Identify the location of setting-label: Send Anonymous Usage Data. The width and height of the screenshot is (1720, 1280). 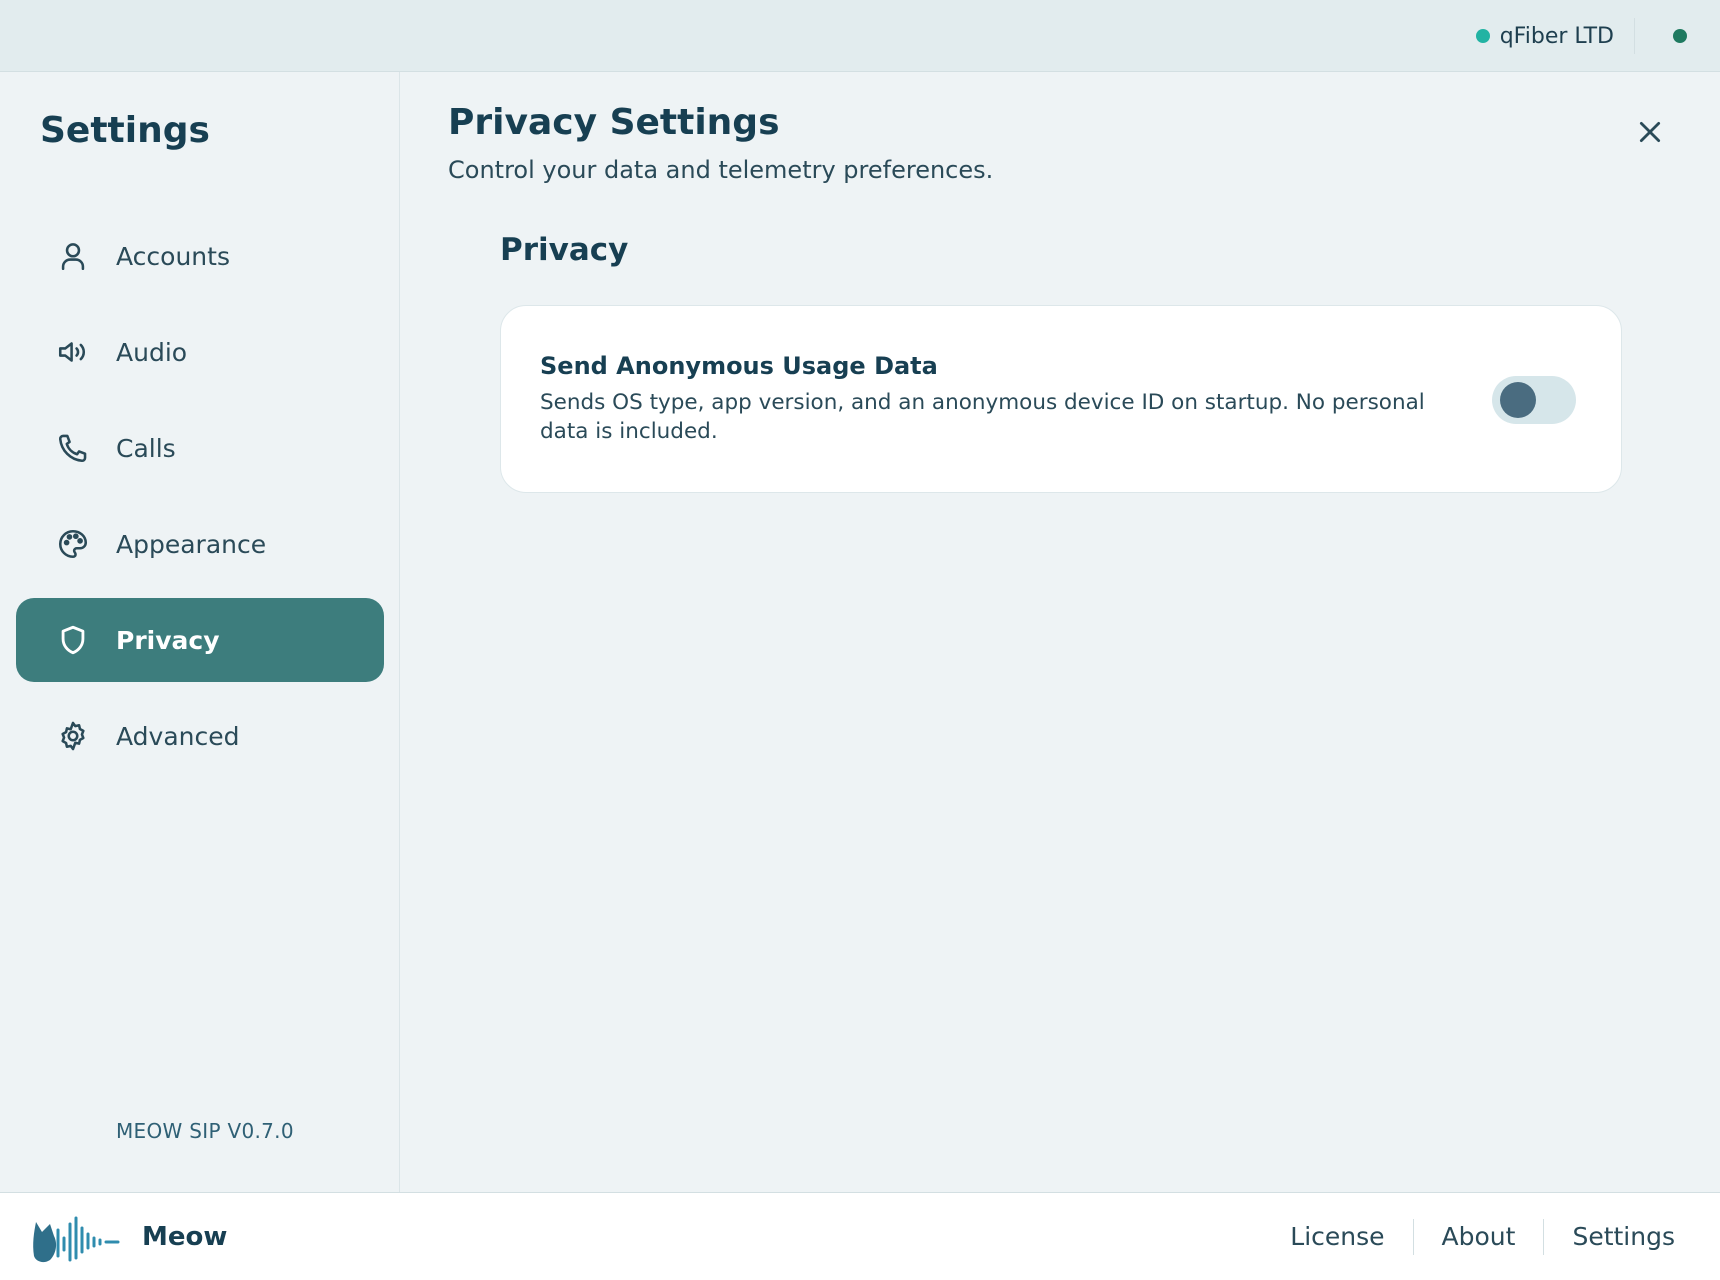
(739, 366).